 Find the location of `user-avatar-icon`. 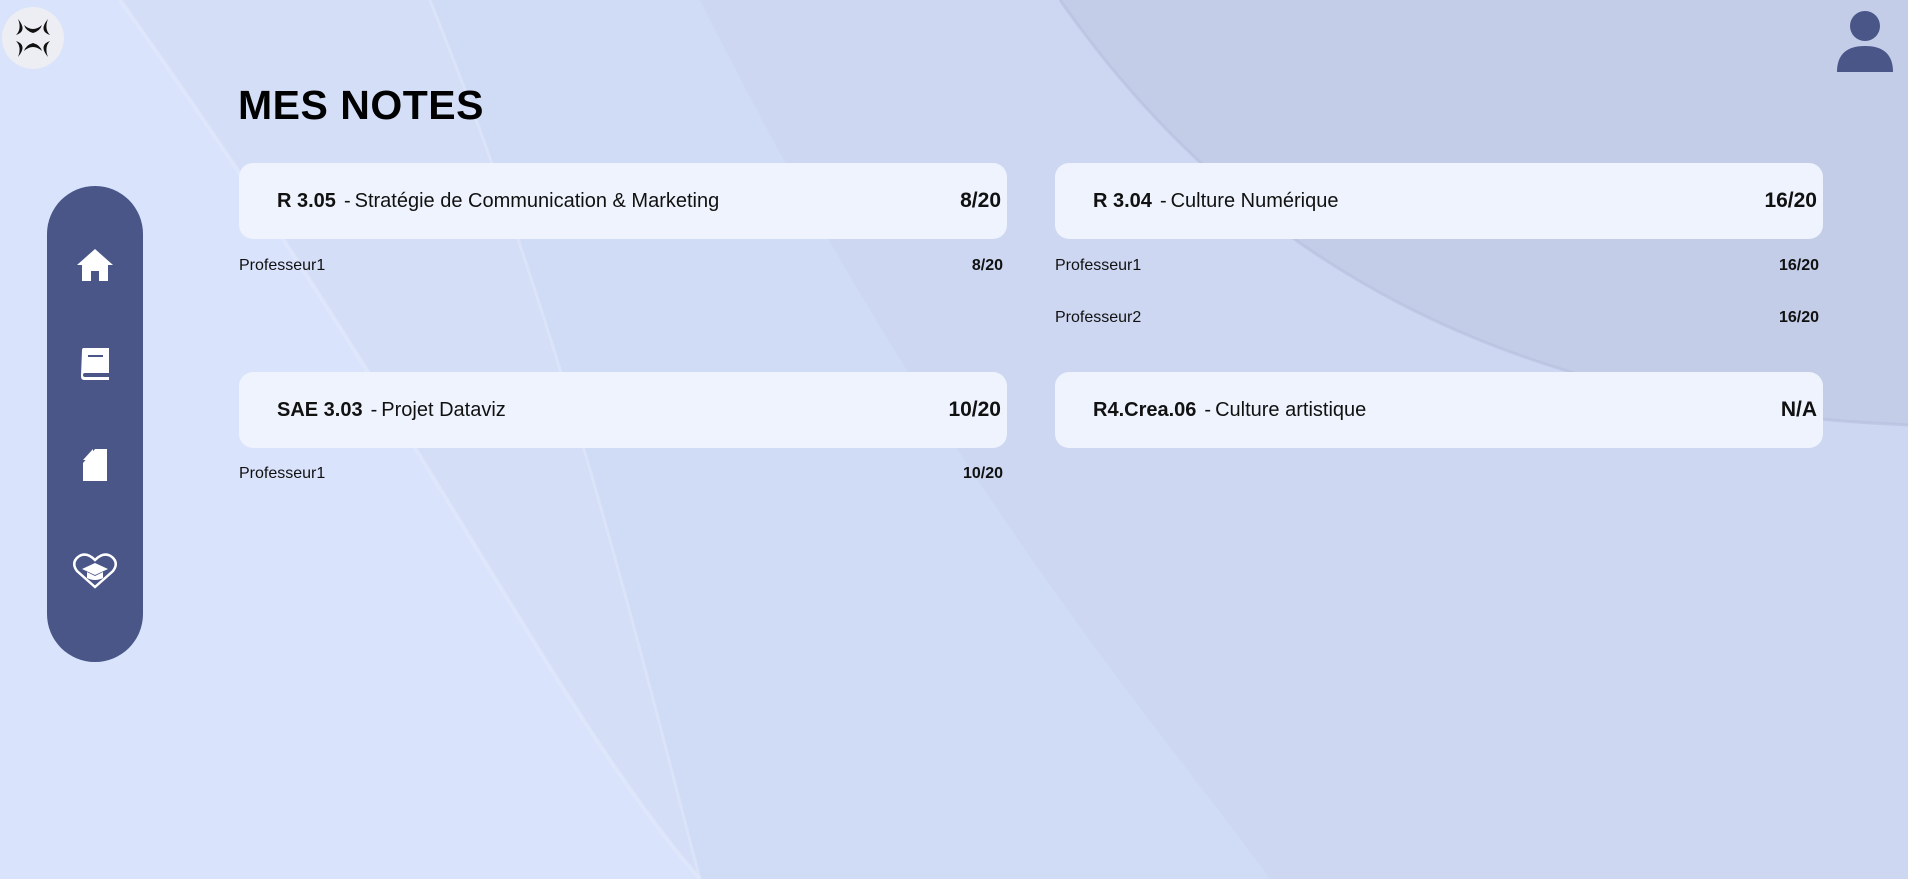

user-avatar-icon is located at coordinates (1865, 41).